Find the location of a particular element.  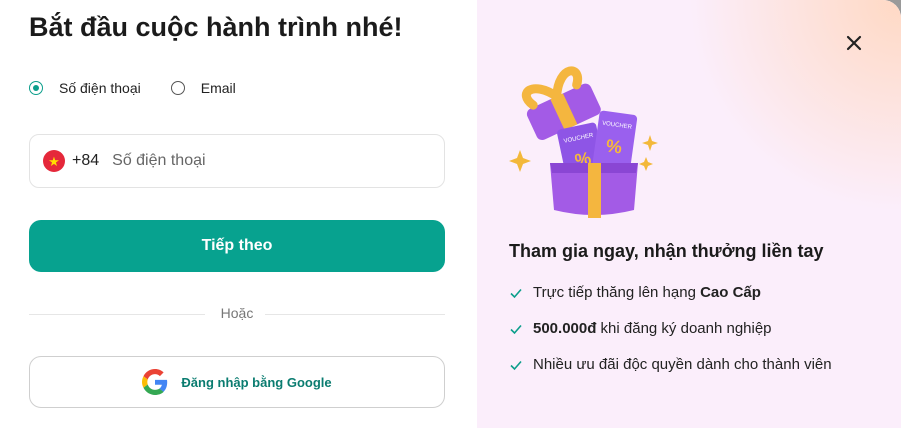

divider-line-right is located at coordinates (355, 314).